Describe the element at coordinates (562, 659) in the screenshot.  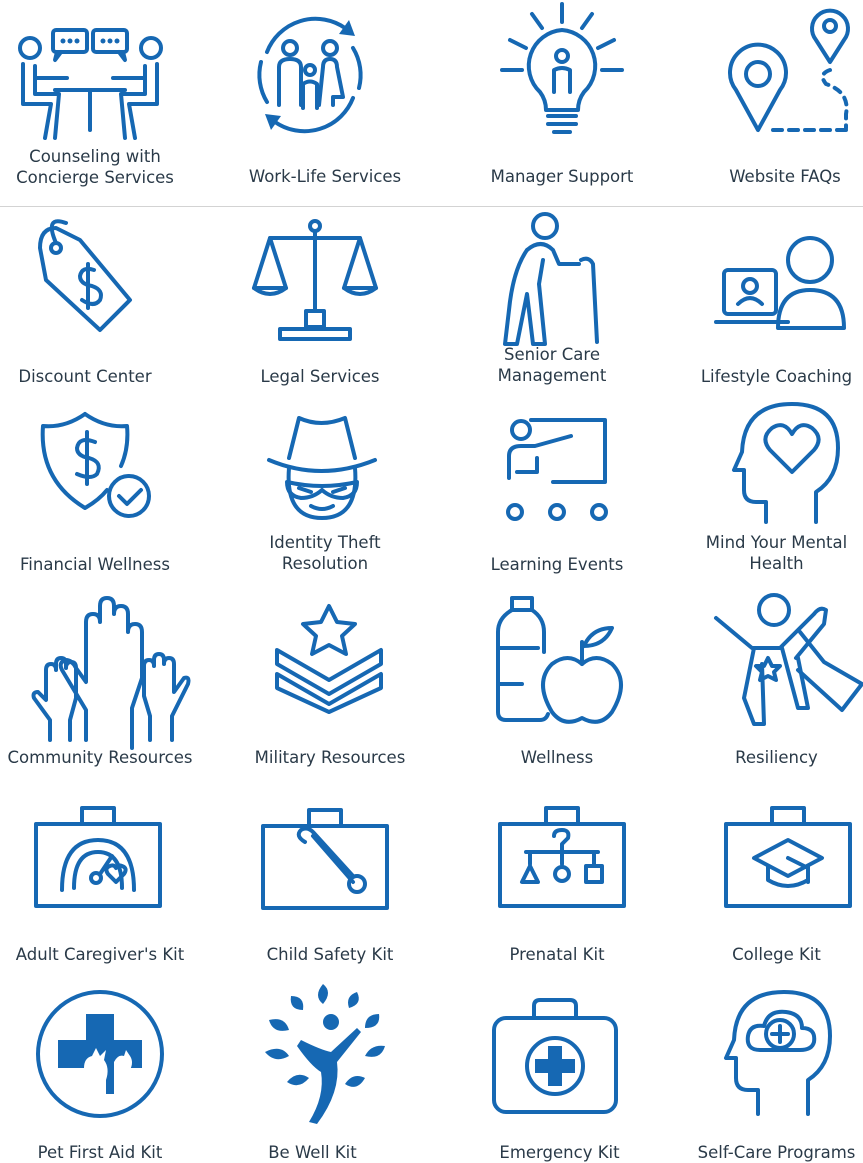
I see `water-apple-icon` at that location.